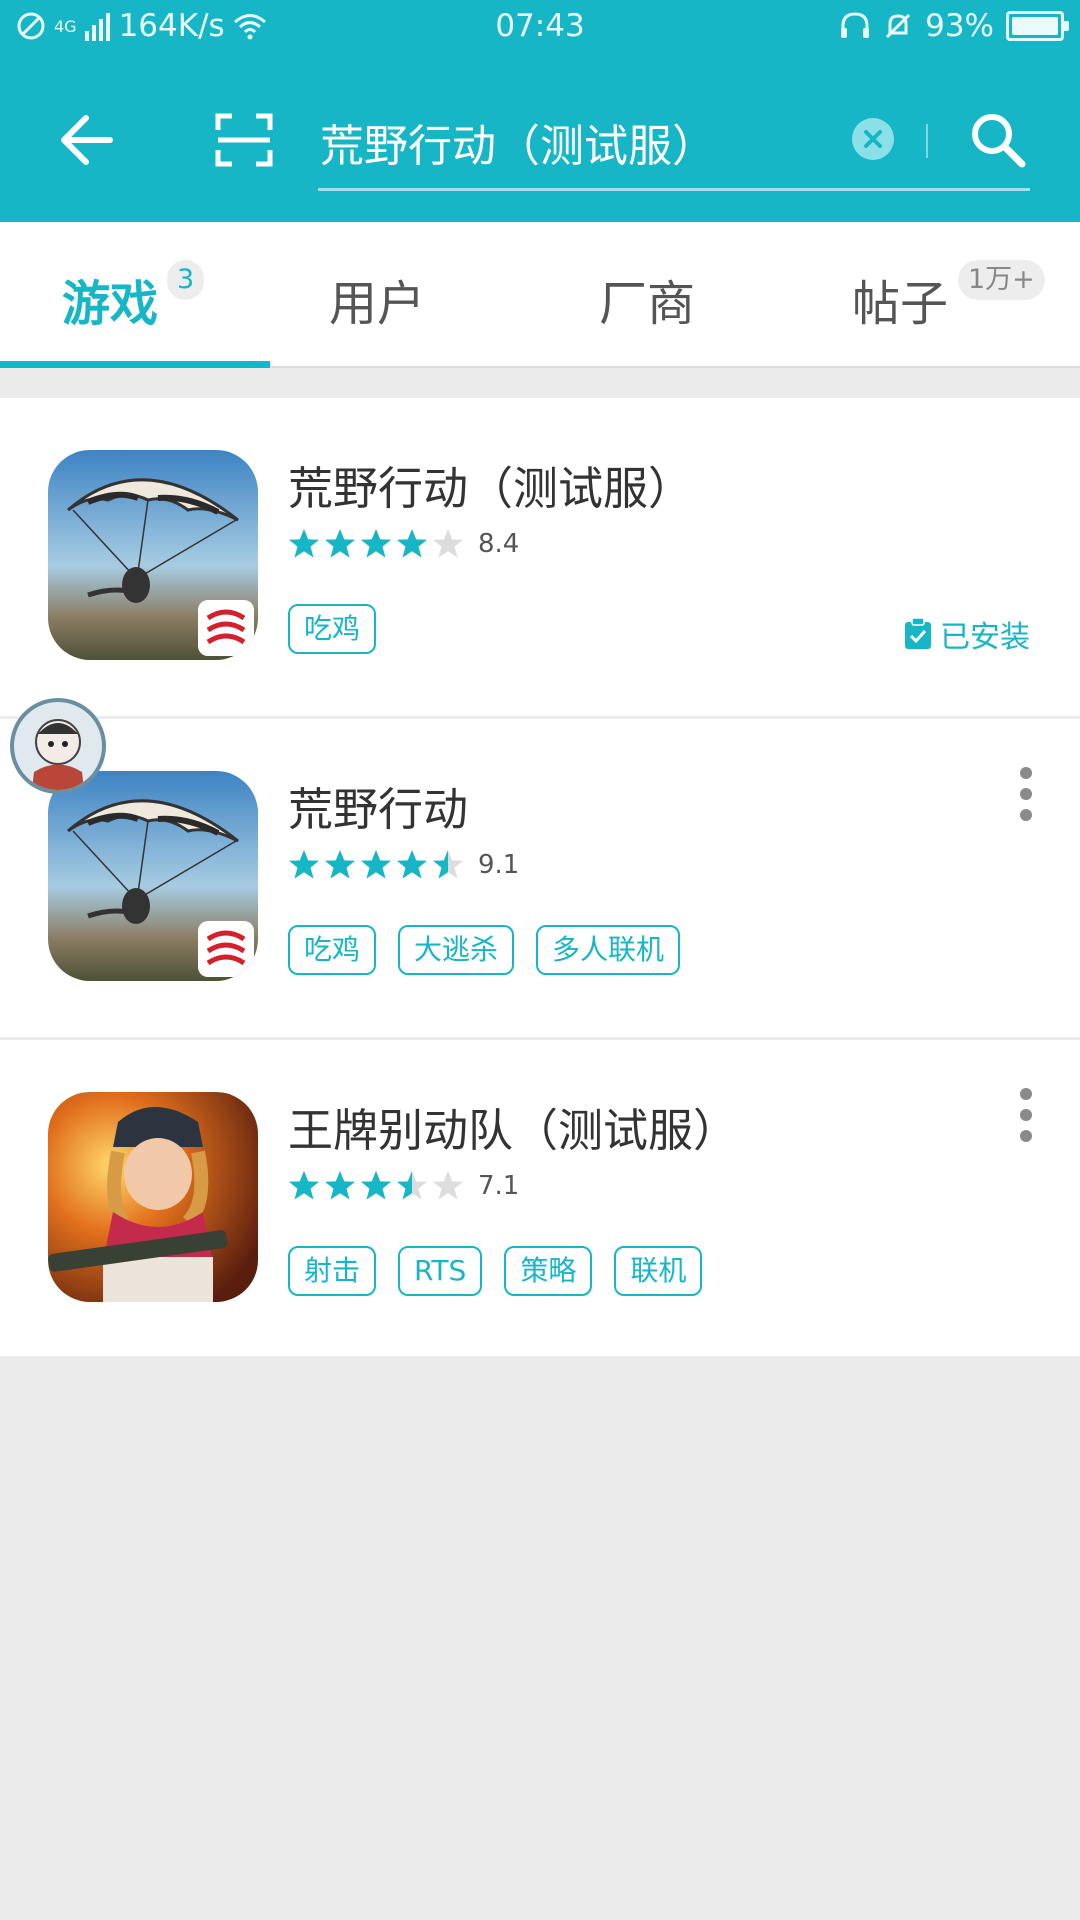  What do you see at coordinates (440, 1271) in the screenshot?
I see `tag: RTS` at bounding box center [440, 1271].